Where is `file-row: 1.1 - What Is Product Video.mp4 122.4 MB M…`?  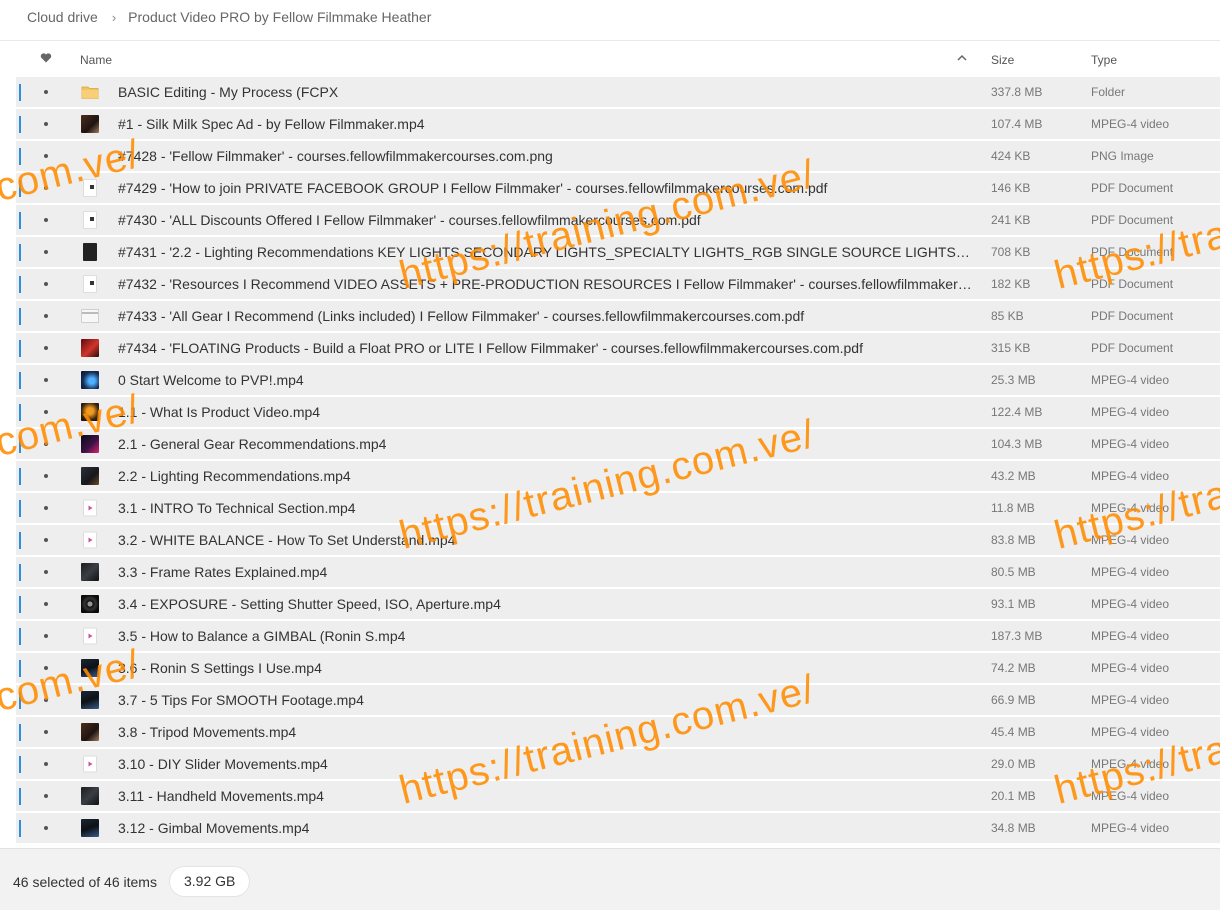
file-row: 1.1 - What Is Product Video.mp4 122.4 MB M… is located at coordinates (618, 412).